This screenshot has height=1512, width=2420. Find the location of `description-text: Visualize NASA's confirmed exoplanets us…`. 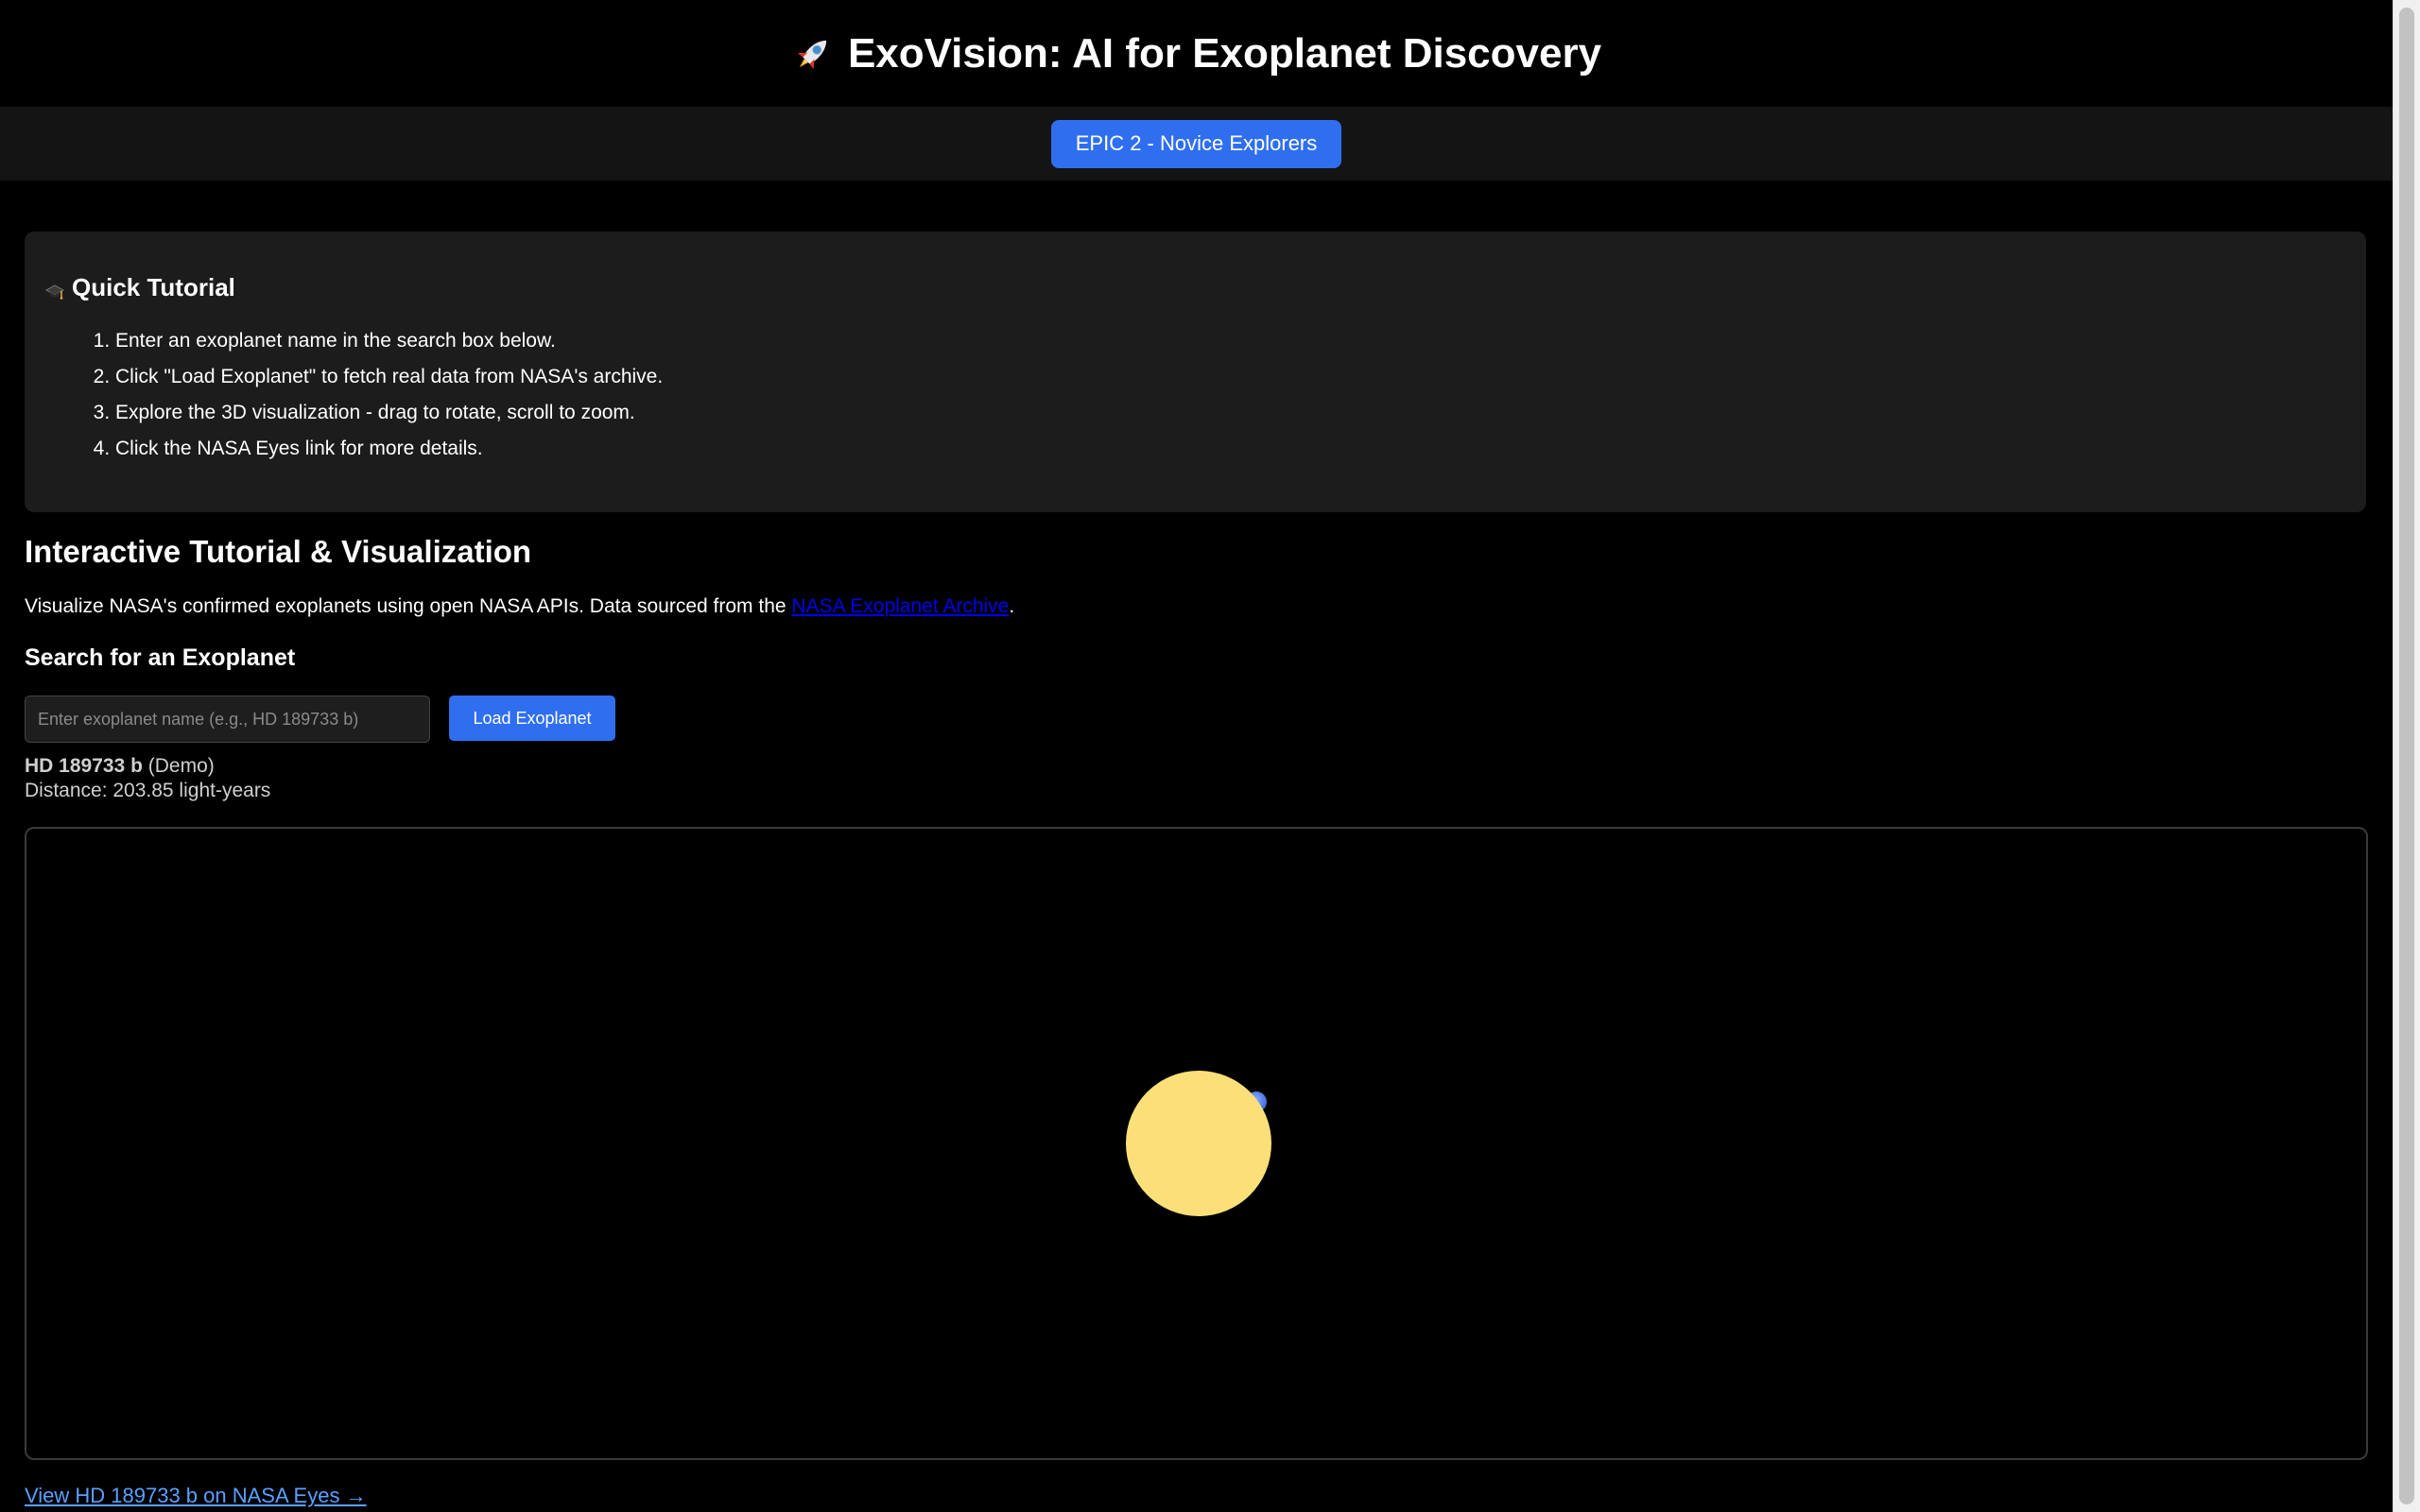

description-text: Visualize NASA's confirmed exoplanets us… is located at coordinates (408, 606).